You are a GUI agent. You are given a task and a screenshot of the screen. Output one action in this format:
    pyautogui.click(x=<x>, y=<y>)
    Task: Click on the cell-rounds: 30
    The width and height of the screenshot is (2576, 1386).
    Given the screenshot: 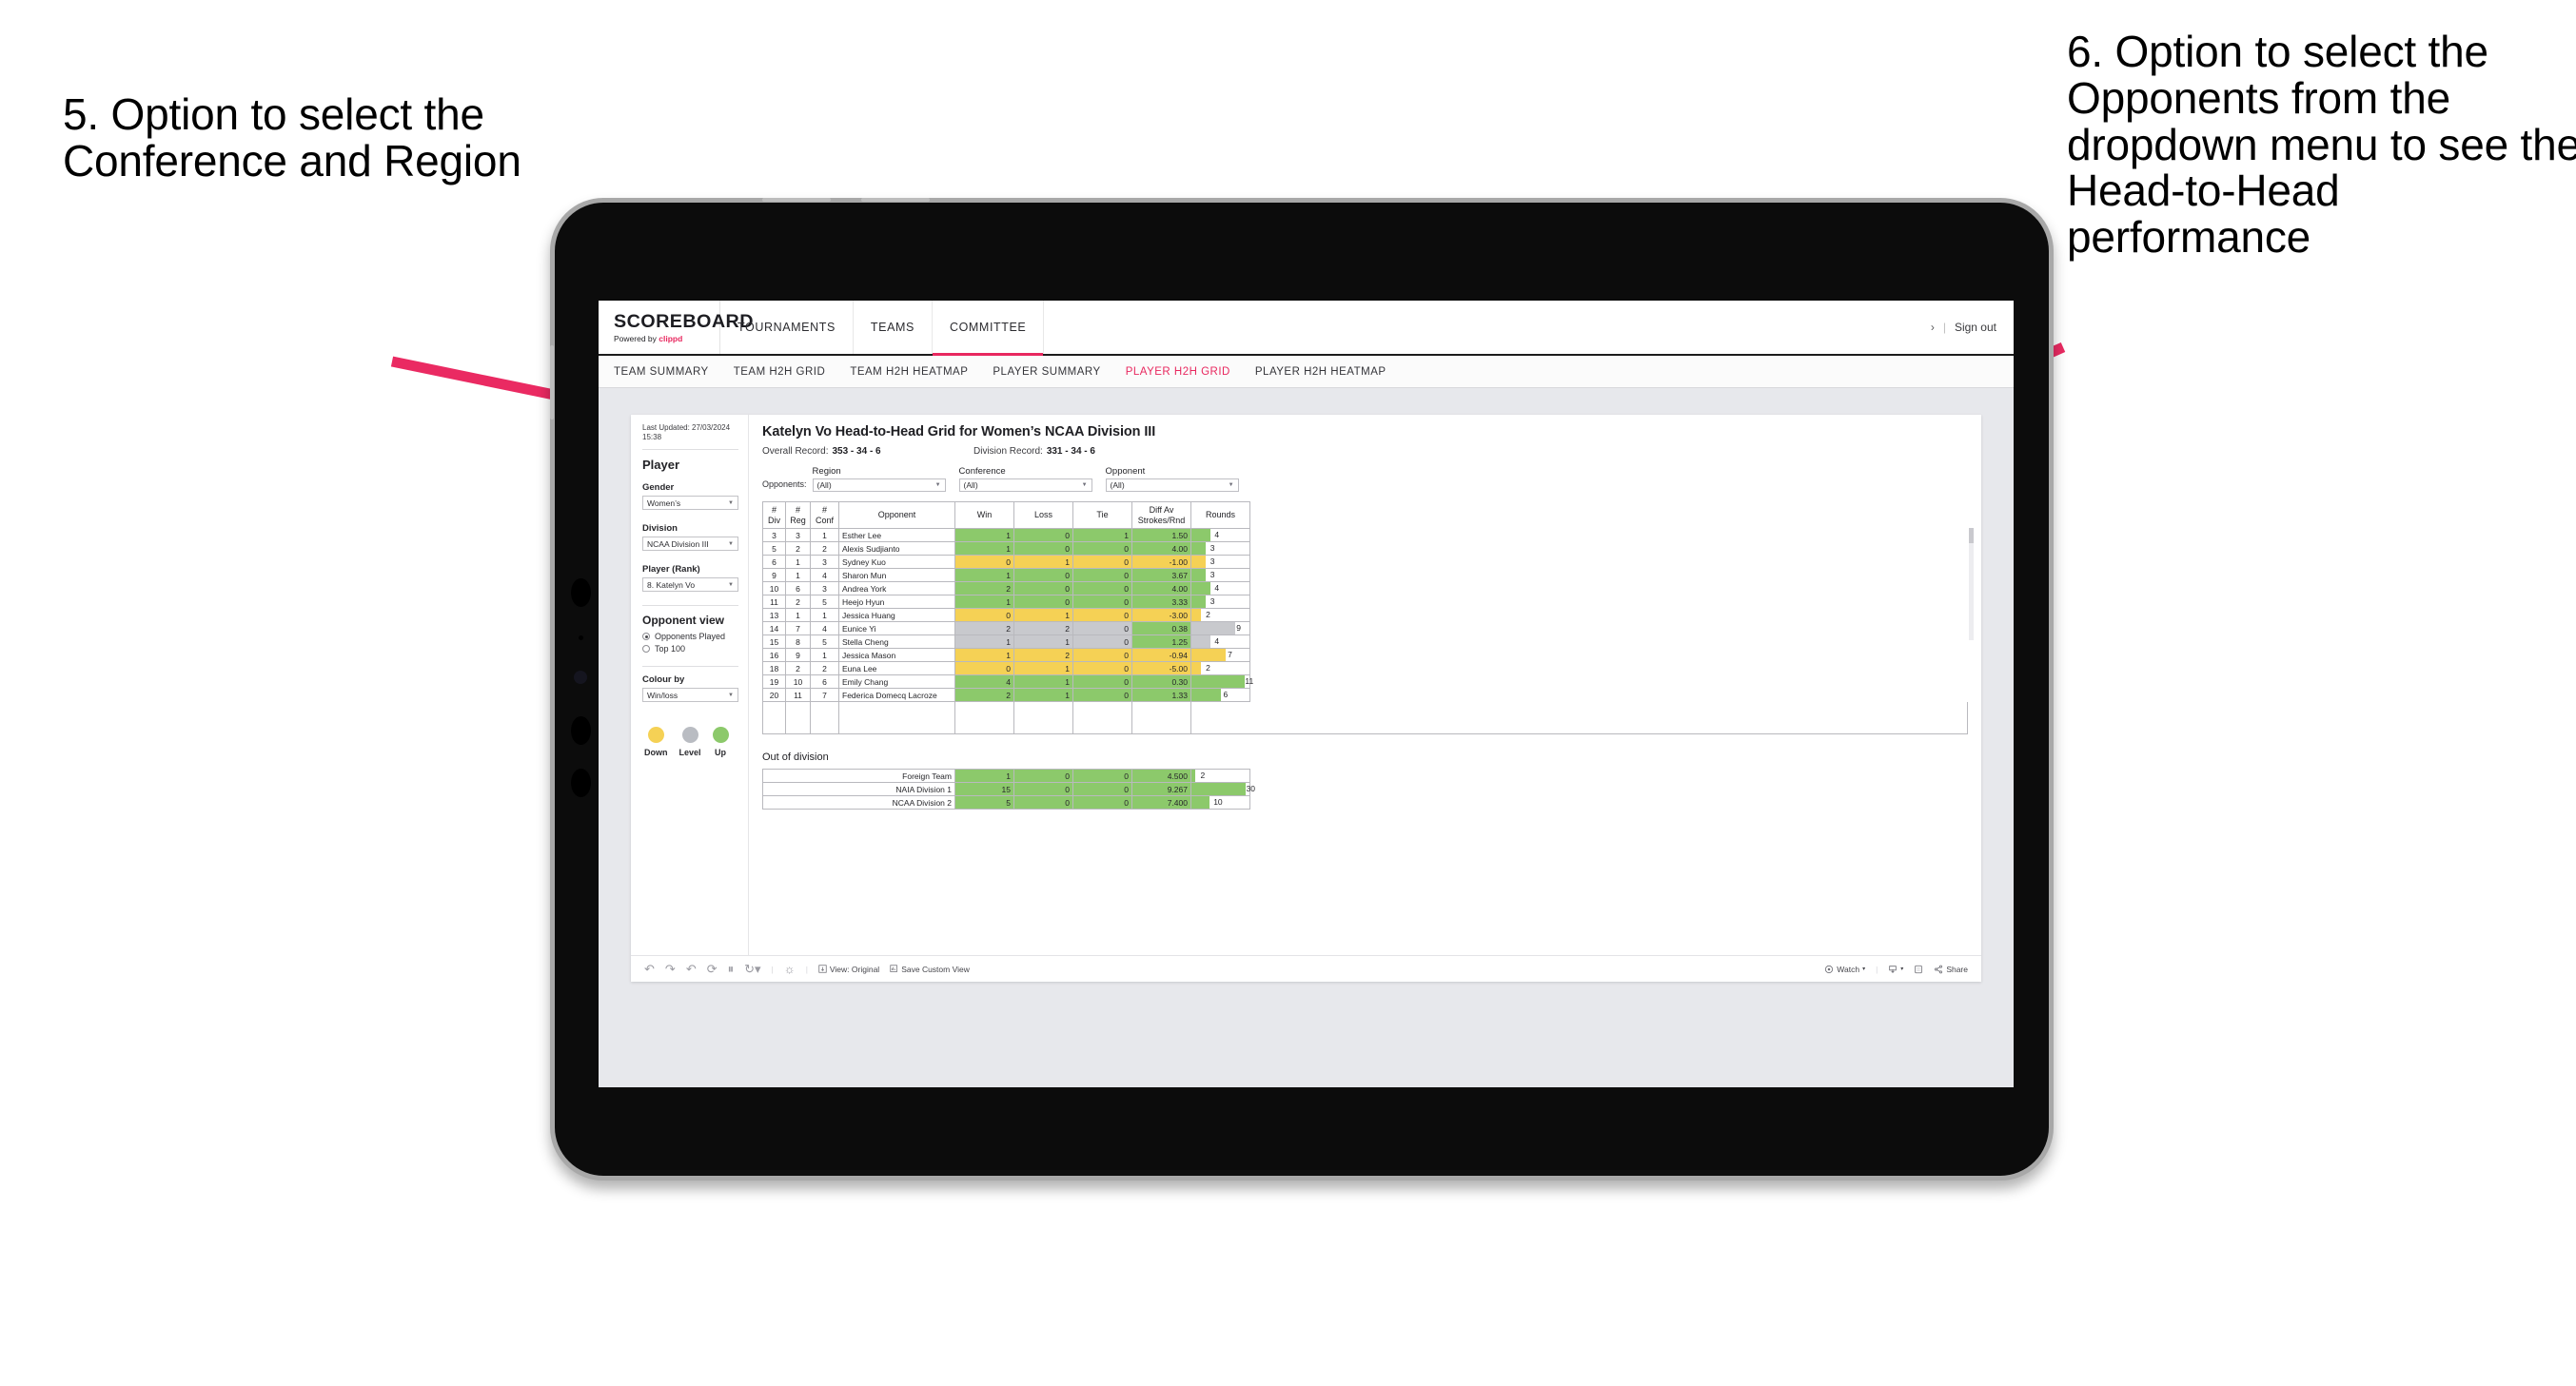 What is the action you would take?
    pyautogui.click(x=1222, y=789)
    